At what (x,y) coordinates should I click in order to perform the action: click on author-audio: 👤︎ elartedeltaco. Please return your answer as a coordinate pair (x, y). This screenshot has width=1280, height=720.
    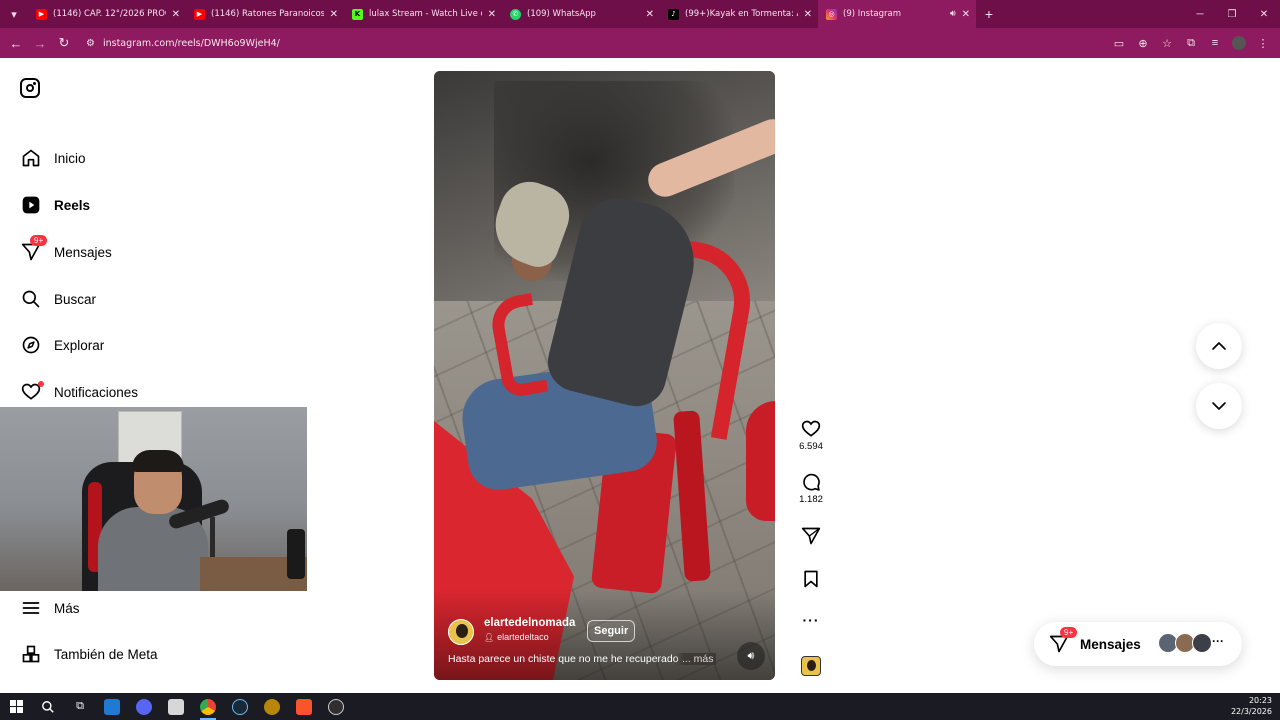
    Looking at the image, I should click on (516, 637).